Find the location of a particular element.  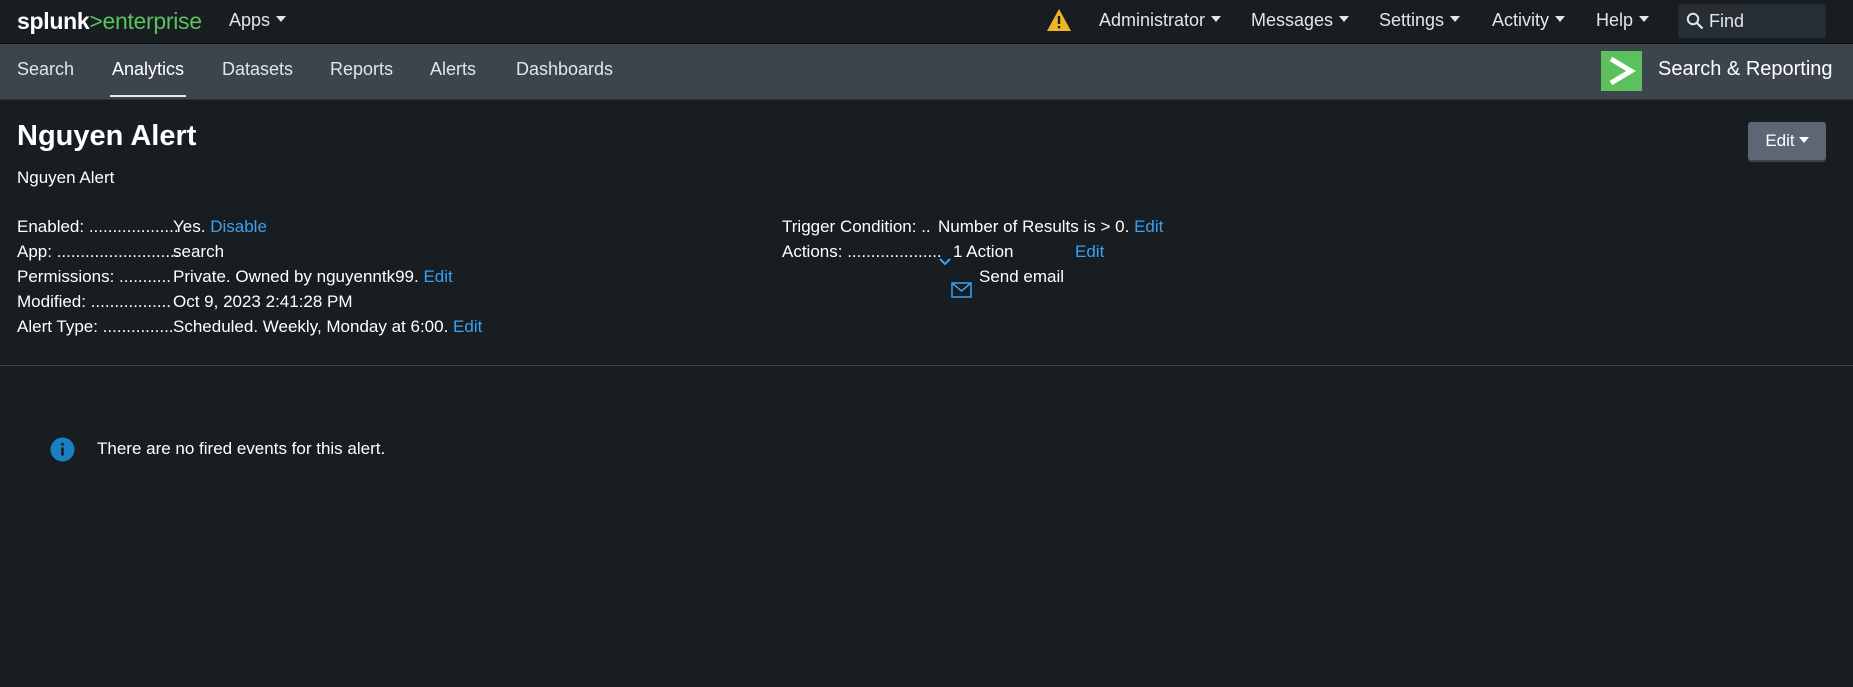

enabled-value: Yes. Disable is located at coordinates (220, 227).